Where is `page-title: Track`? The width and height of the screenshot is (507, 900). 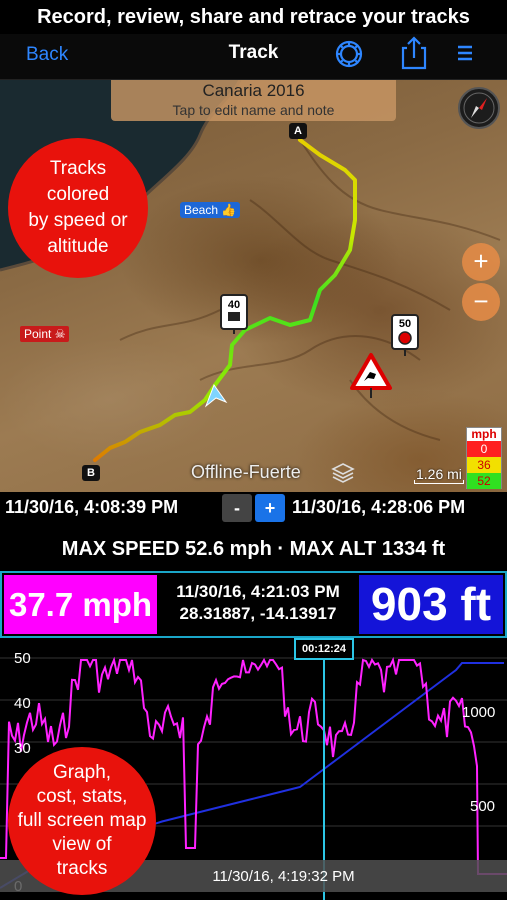 page-title: Track is located at coordinates (253, 52).